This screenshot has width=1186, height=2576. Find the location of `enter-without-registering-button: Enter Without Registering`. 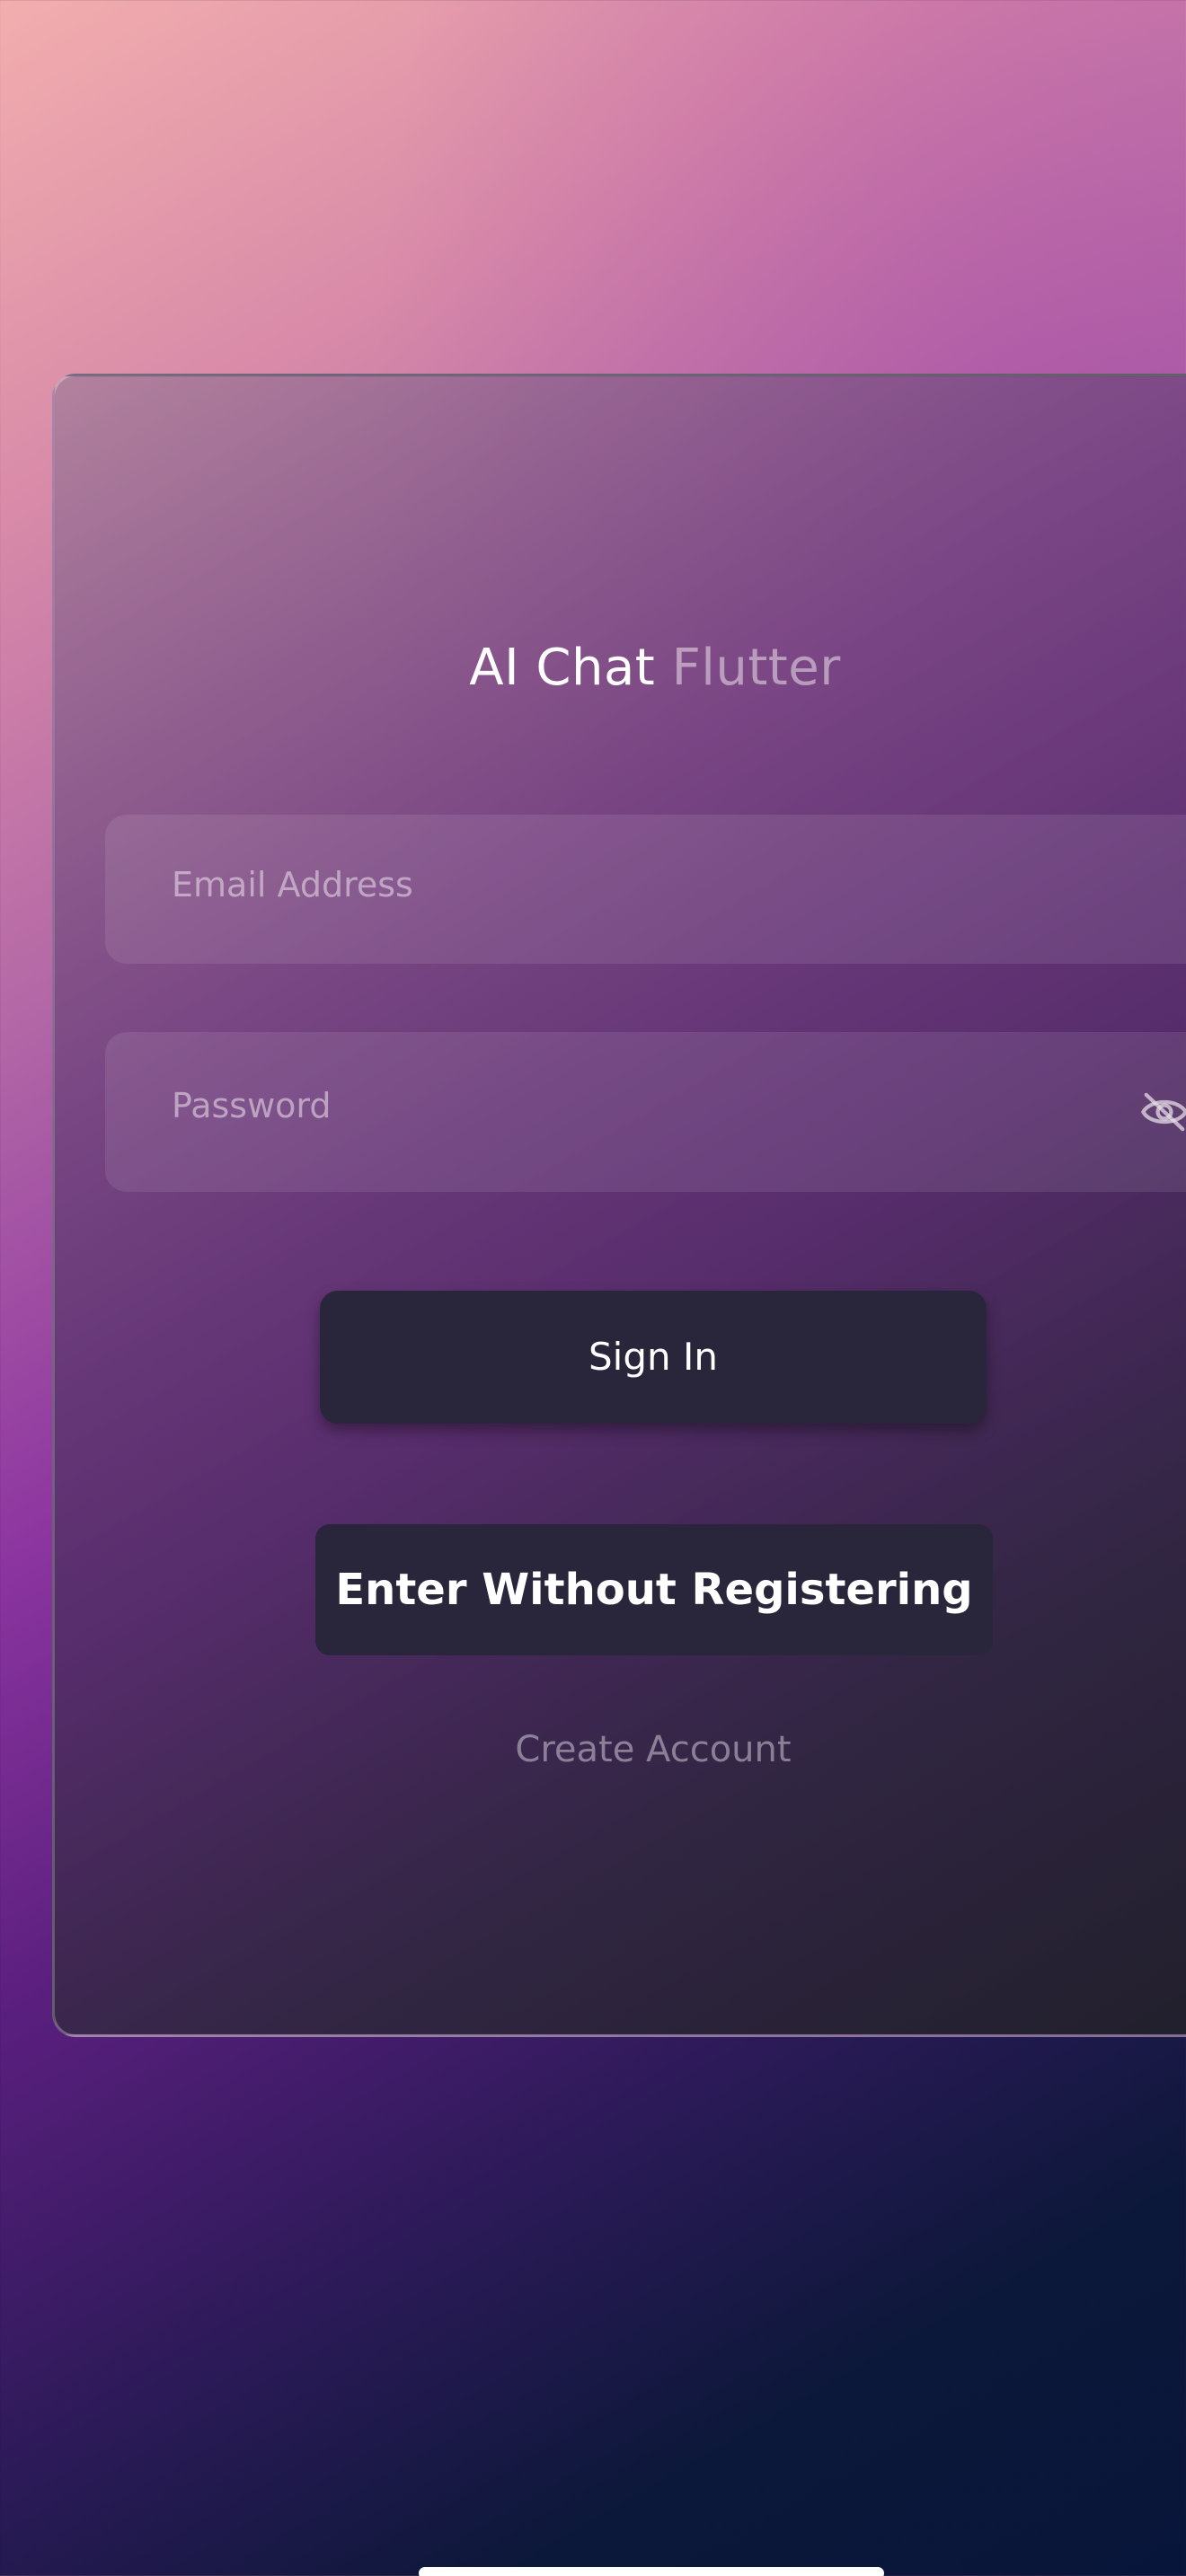

enter-without-registering-button: Enter Without Registering is located at coordinates (654, 1589).